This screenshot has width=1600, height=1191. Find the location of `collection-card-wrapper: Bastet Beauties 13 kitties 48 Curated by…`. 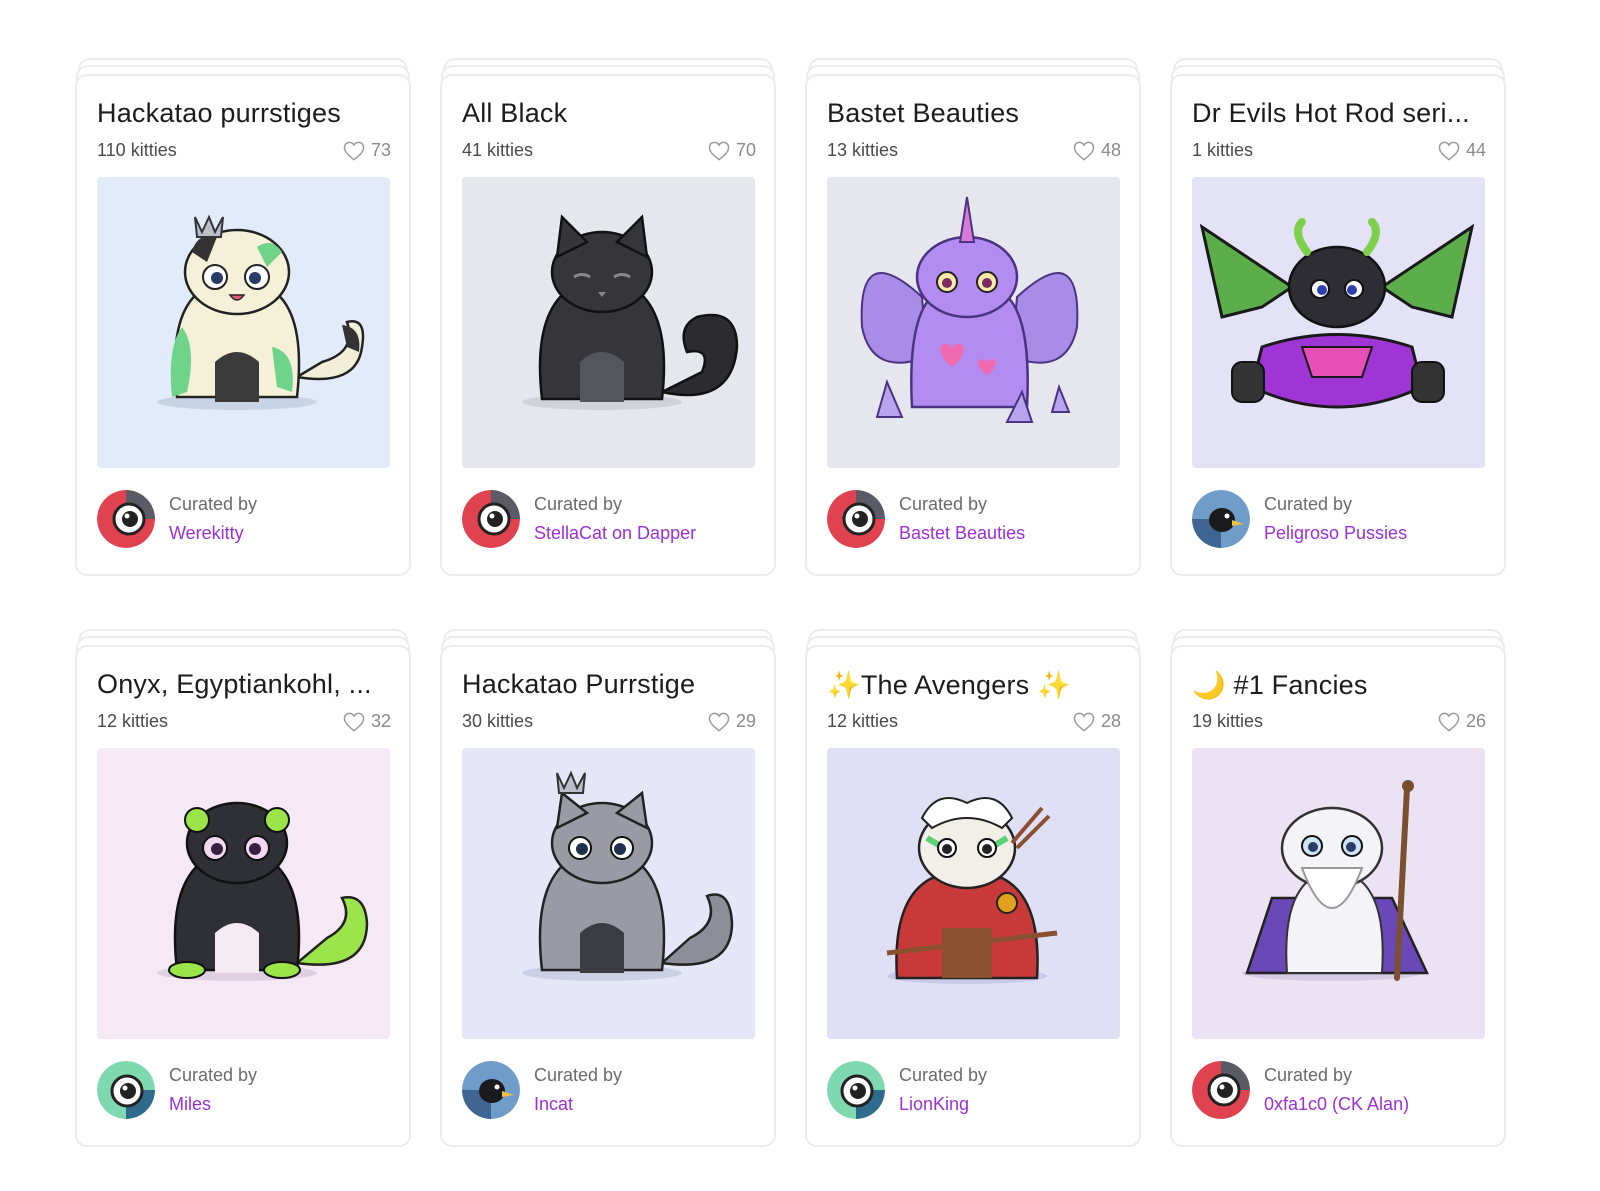

collection-card-wrapper: Bastet Beauties 13 kitties 48 Curated by… is located at coordinates (973, 318).